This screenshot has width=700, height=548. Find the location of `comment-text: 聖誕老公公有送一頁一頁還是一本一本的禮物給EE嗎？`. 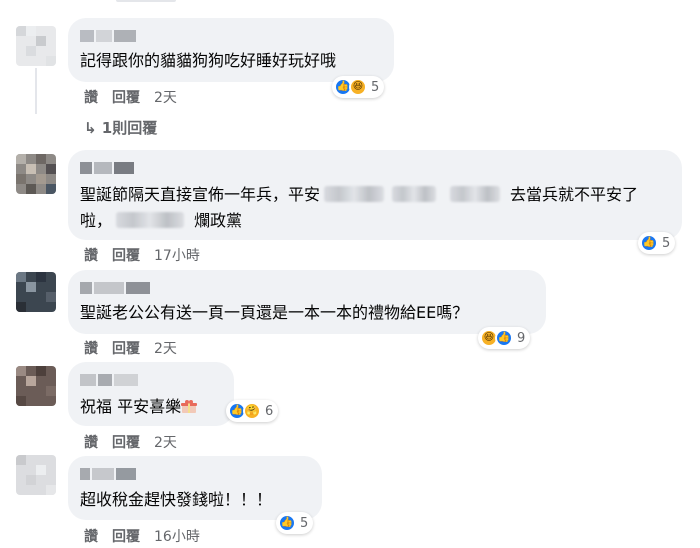

comment-text: 聖誕老公公有送一頁一頁還是一本一本的禮物給EE嗎？ is located at coordinates (274, 312).